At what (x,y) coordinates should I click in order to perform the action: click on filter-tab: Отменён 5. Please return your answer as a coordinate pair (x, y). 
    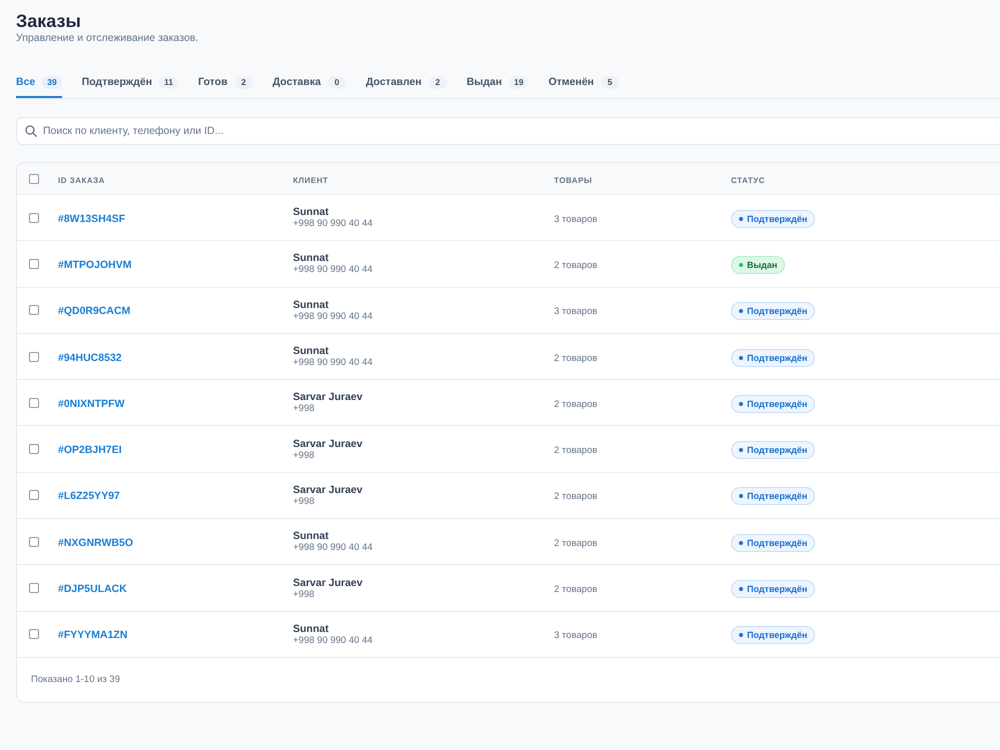
    Looking at the image, I should click on (583, 82).